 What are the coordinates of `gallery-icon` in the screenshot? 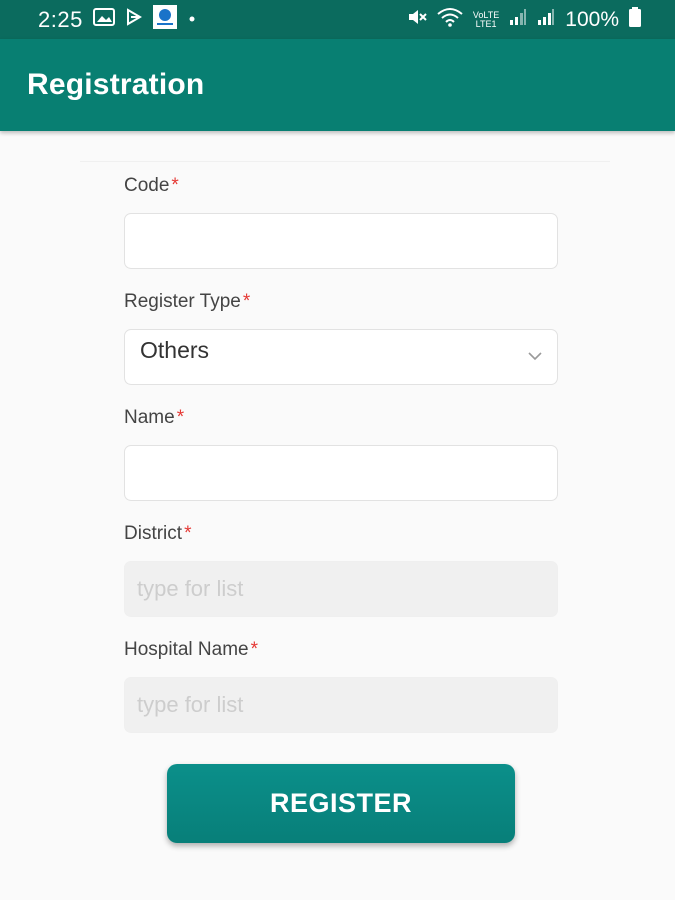 It's located at (103, 19).